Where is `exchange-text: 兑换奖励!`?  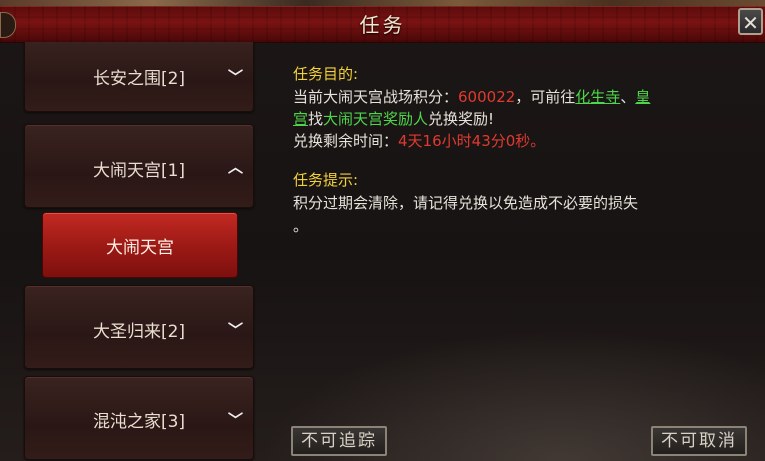 exchange-text: 兑换奖励! is located at coordinates (461, 119).